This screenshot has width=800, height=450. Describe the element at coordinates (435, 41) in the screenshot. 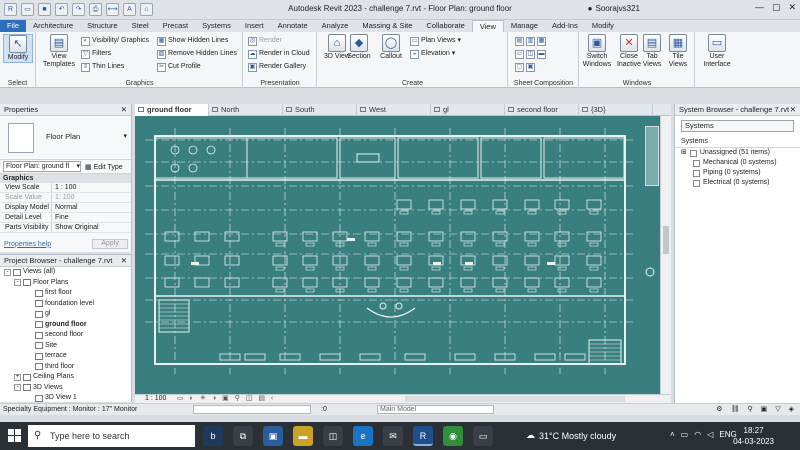

I see `plan-views-button: ▭ Plan Views ▾` at that location.